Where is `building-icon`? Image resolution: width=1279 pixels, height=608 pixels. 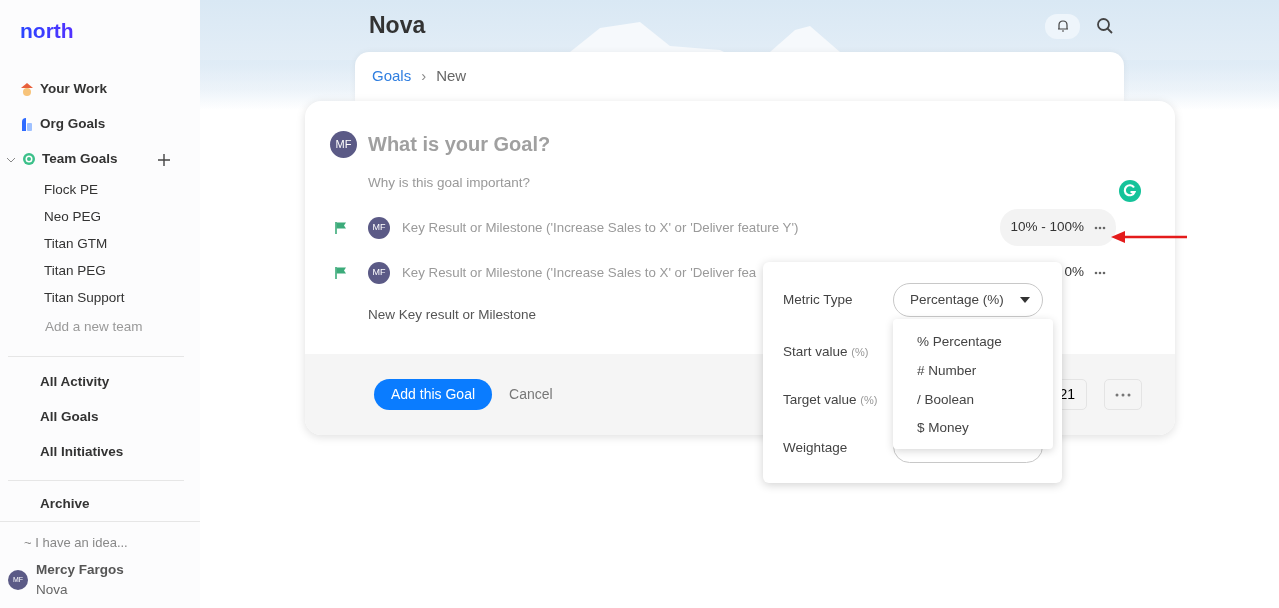 building-icon is located at coordinates (27, 124).